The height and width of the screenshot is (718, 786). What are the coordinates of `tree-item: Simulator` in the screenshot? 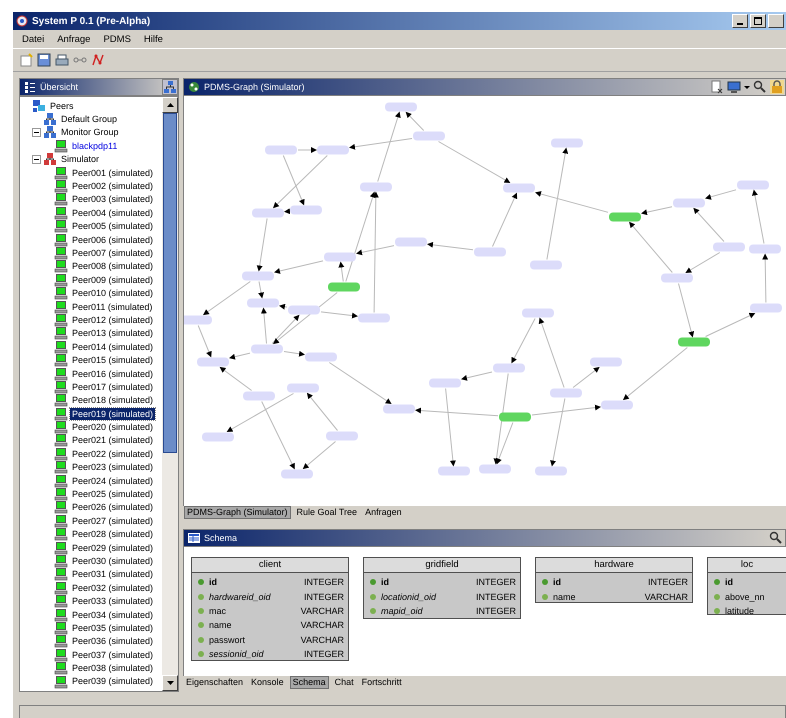 It's located at (80, 159).